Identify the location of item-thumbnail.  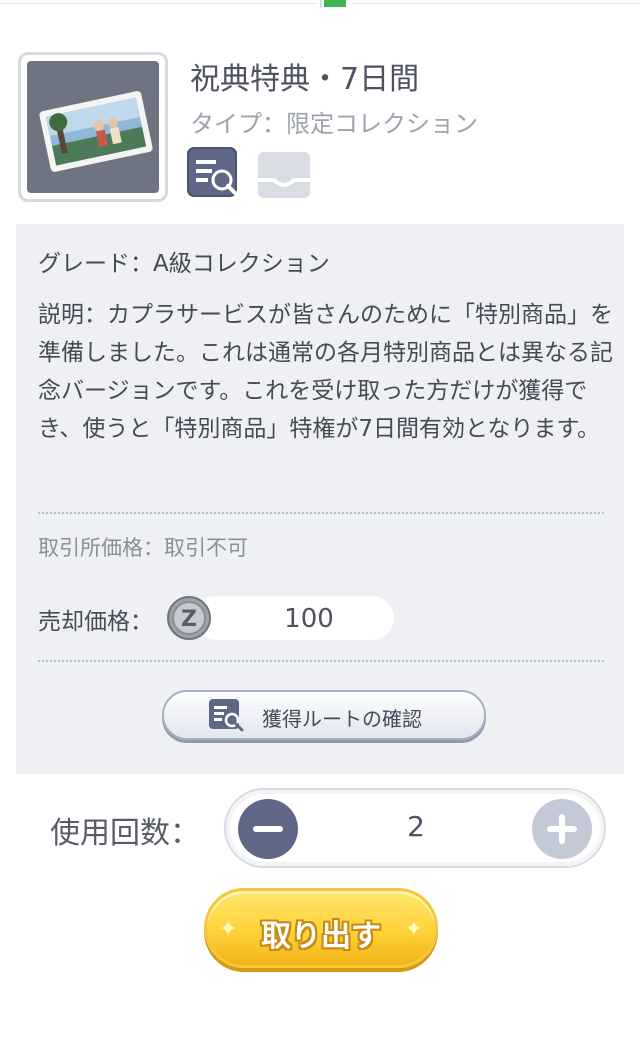
(93, 127).